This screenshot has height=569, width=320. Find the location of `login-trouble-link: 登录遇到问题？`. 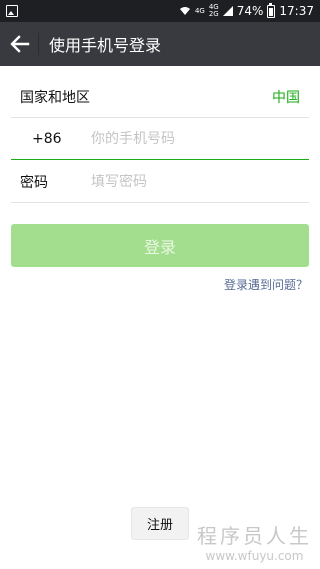

login-trouble-link: 登录遇到问题？ is located at coordinates (266, 284).